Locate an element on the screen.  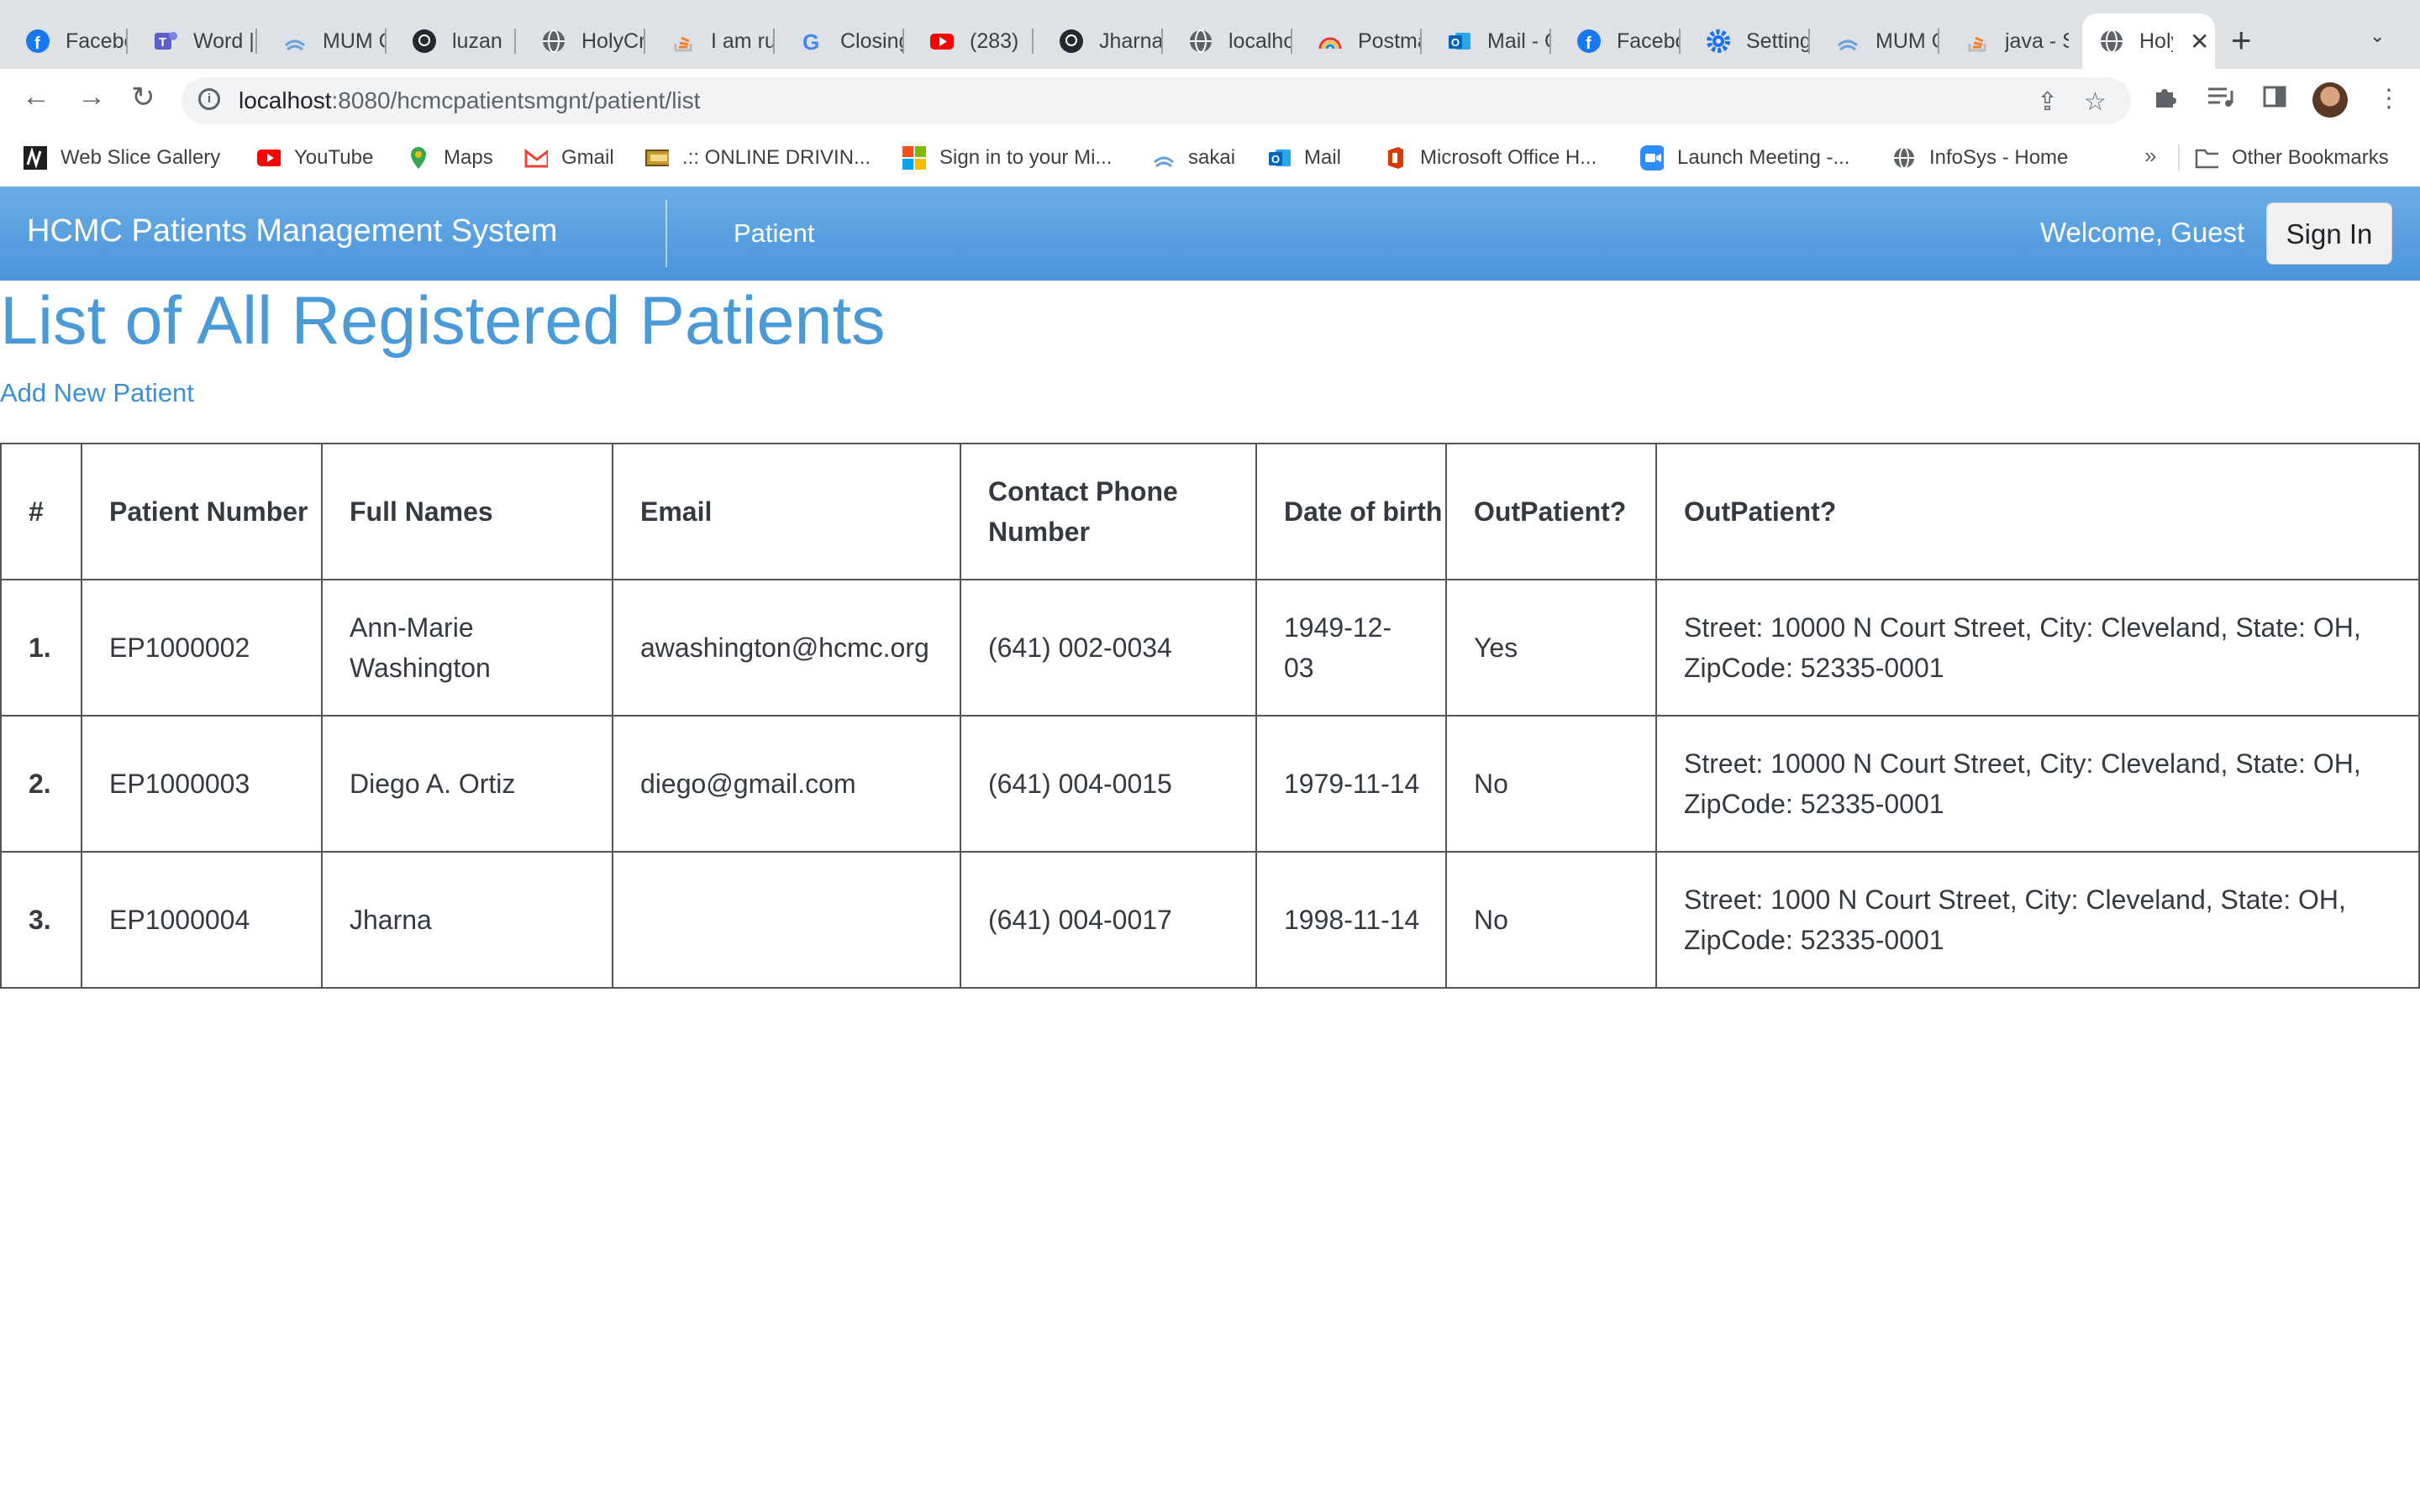
facebook-icon: f is located at coordinates (37, 41).